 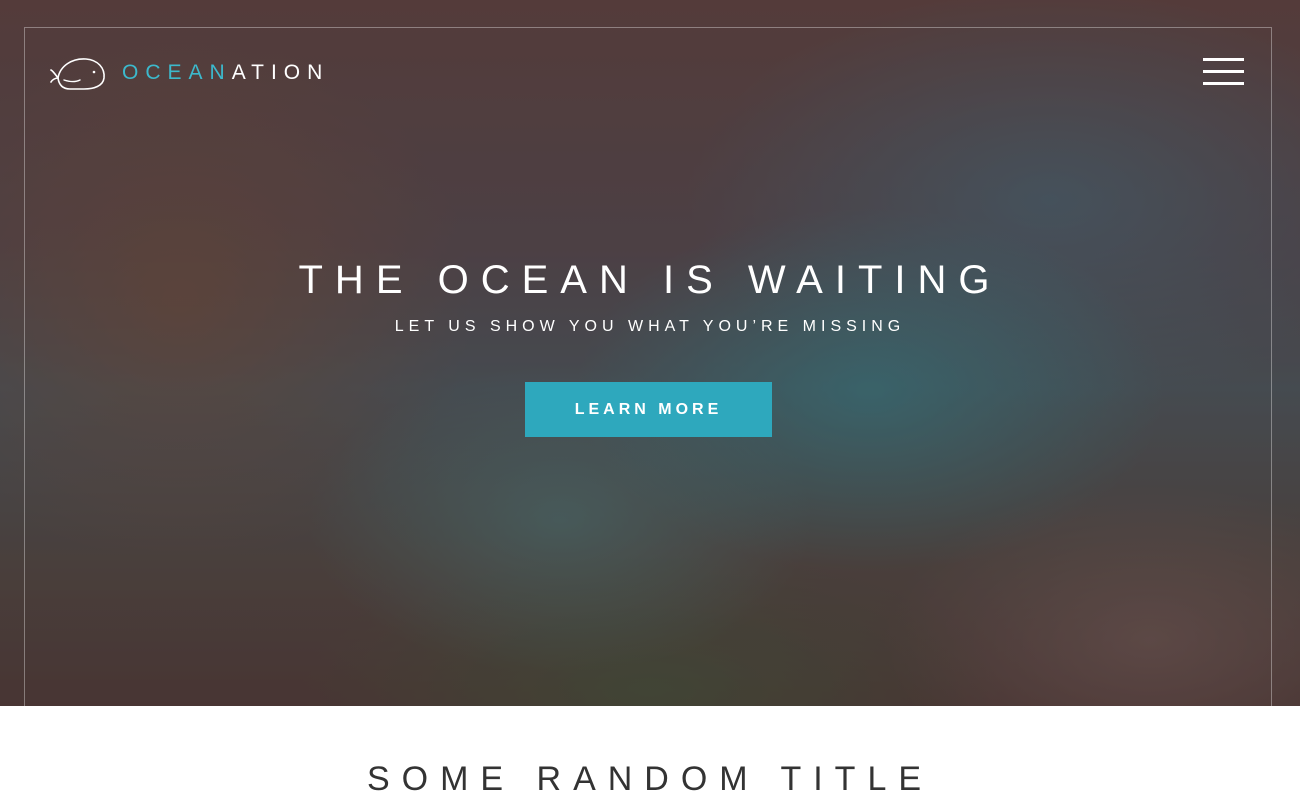 I want to click on hero-title: THE OCEAN IS WAITING, so click(x=650, y=280).